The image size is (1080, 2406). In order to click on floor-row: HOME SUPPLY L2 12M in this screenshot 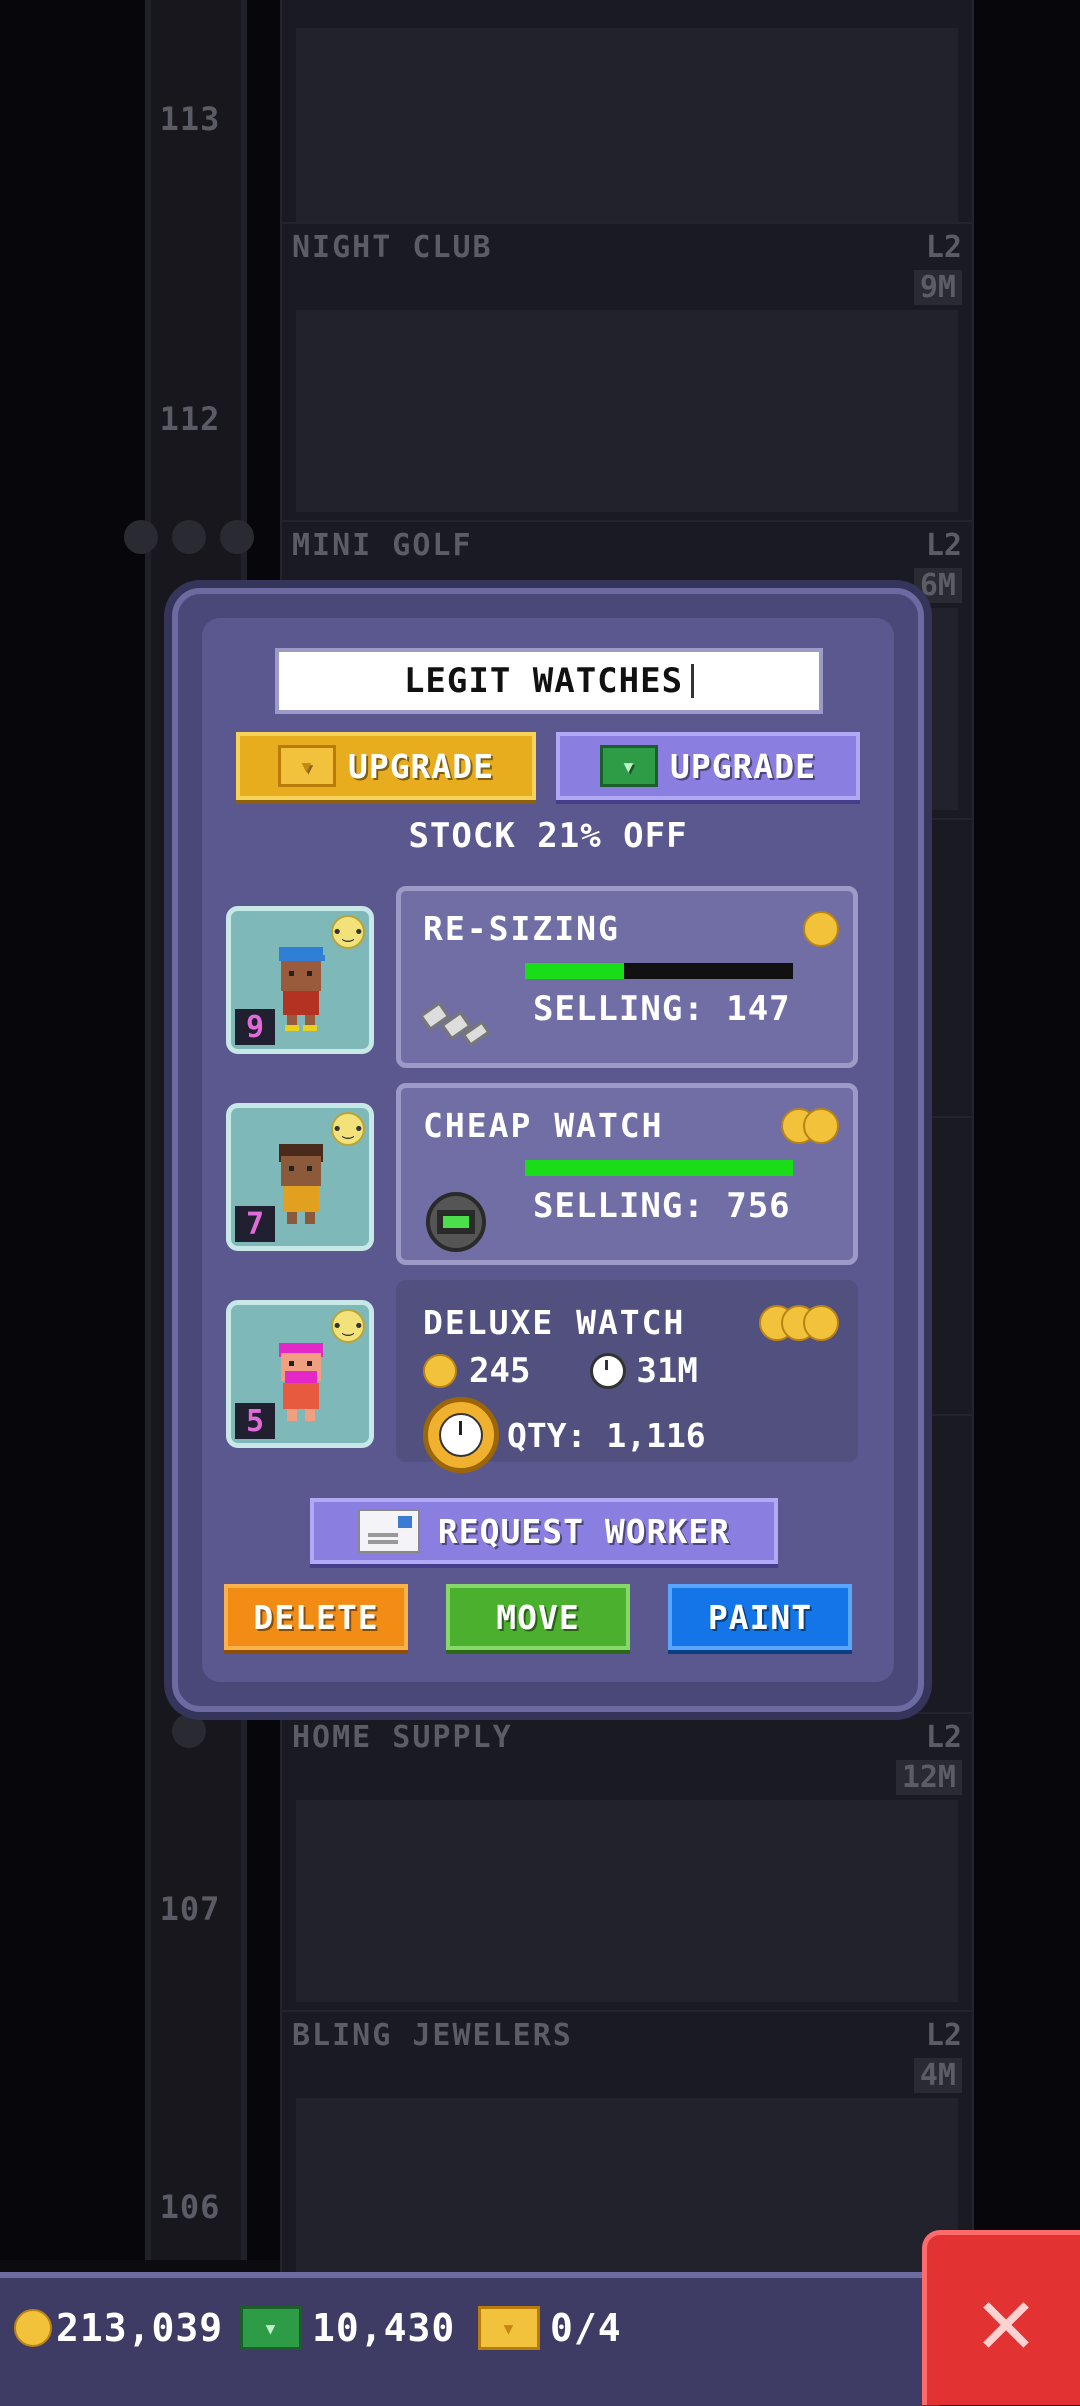, I will do `click(627, 1863)`.